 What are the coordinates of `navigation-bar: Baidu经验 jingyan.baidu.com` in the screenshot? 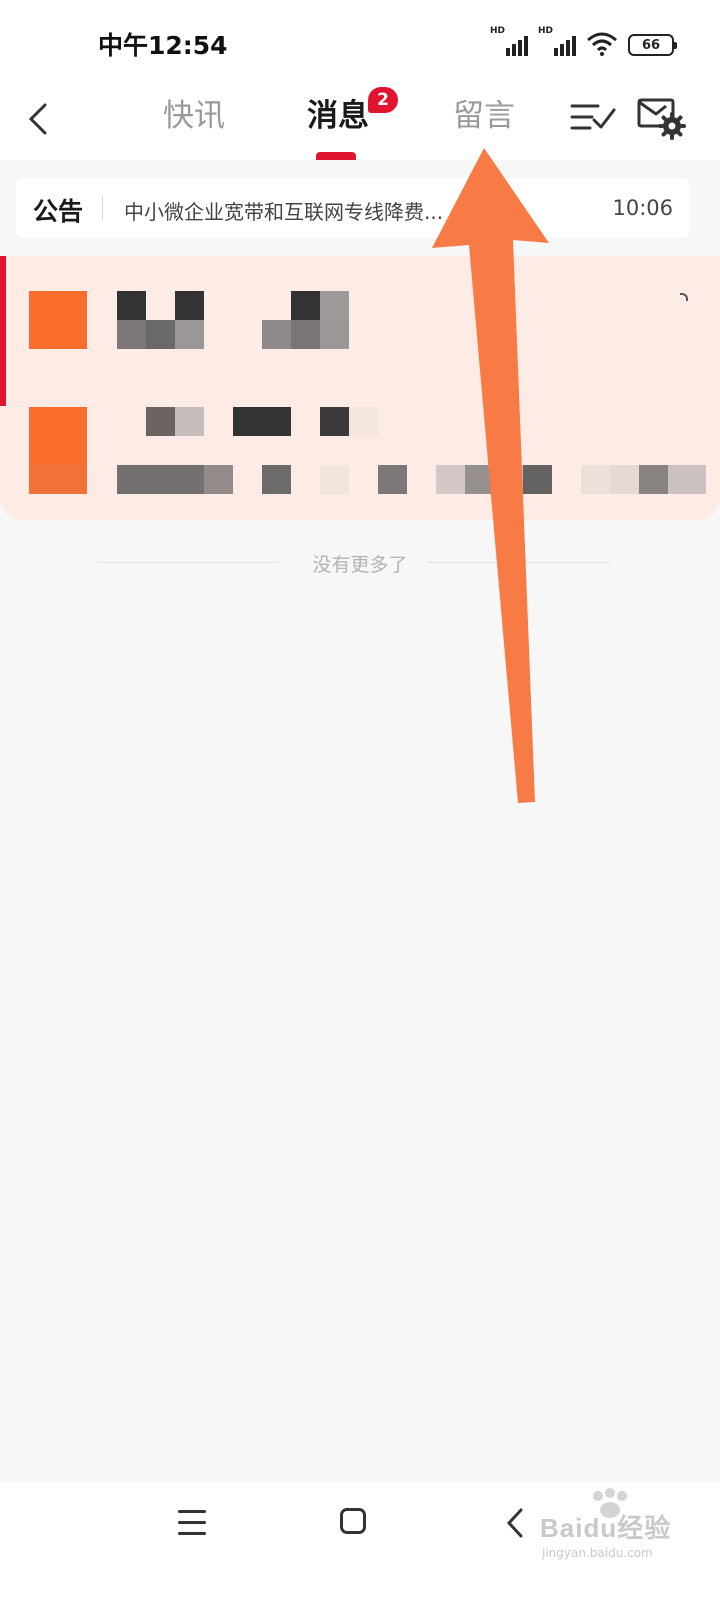 It's located at (360, 1541).